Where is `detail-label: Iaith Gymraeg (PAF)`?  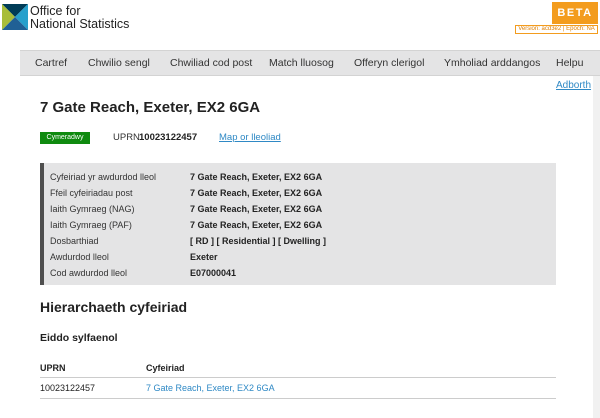
detail-label: Iaith Gymraeg (PAF) is located at coordinates (91, 225).